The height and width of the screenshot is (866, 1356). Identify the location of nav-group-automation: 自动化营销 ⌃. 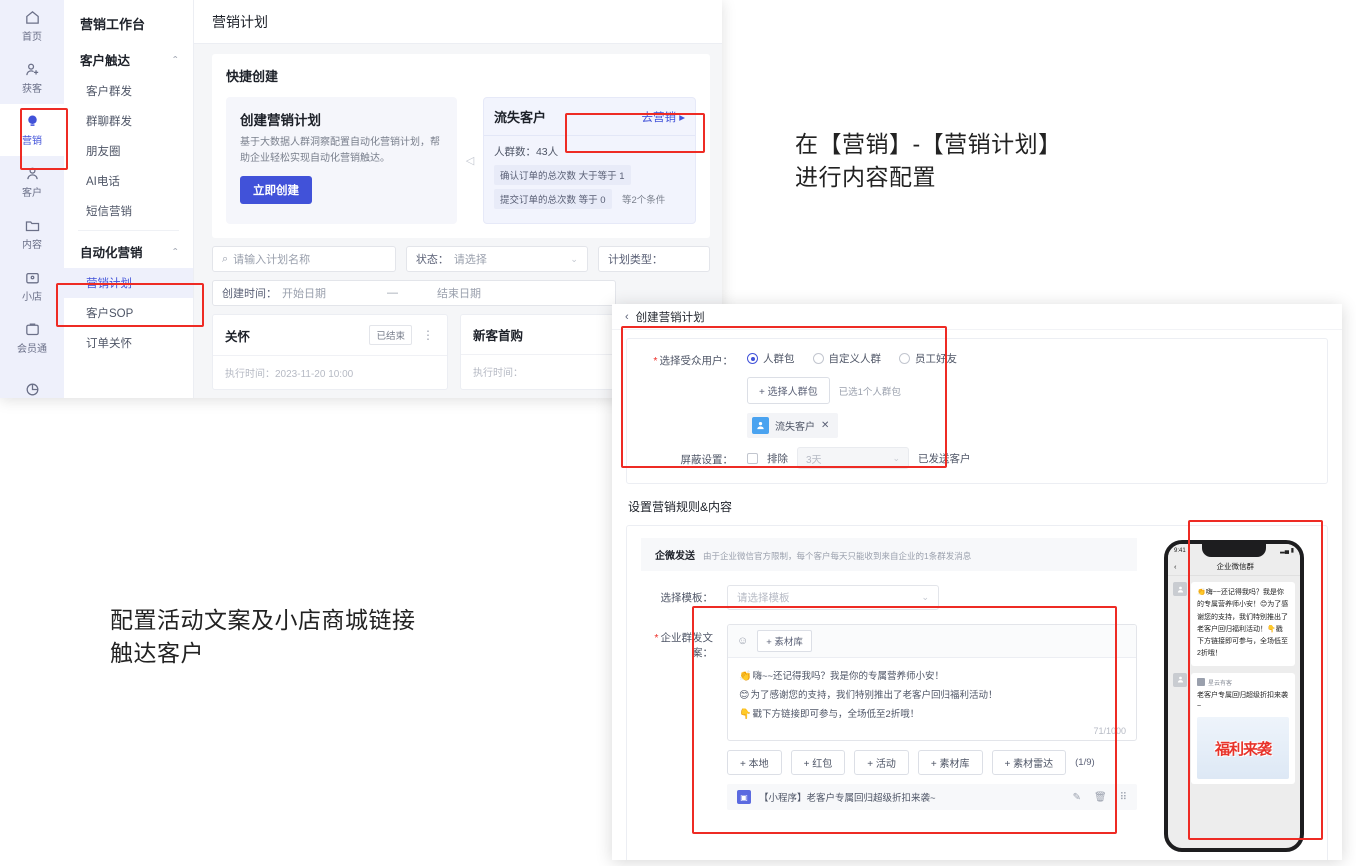
(128, 251).